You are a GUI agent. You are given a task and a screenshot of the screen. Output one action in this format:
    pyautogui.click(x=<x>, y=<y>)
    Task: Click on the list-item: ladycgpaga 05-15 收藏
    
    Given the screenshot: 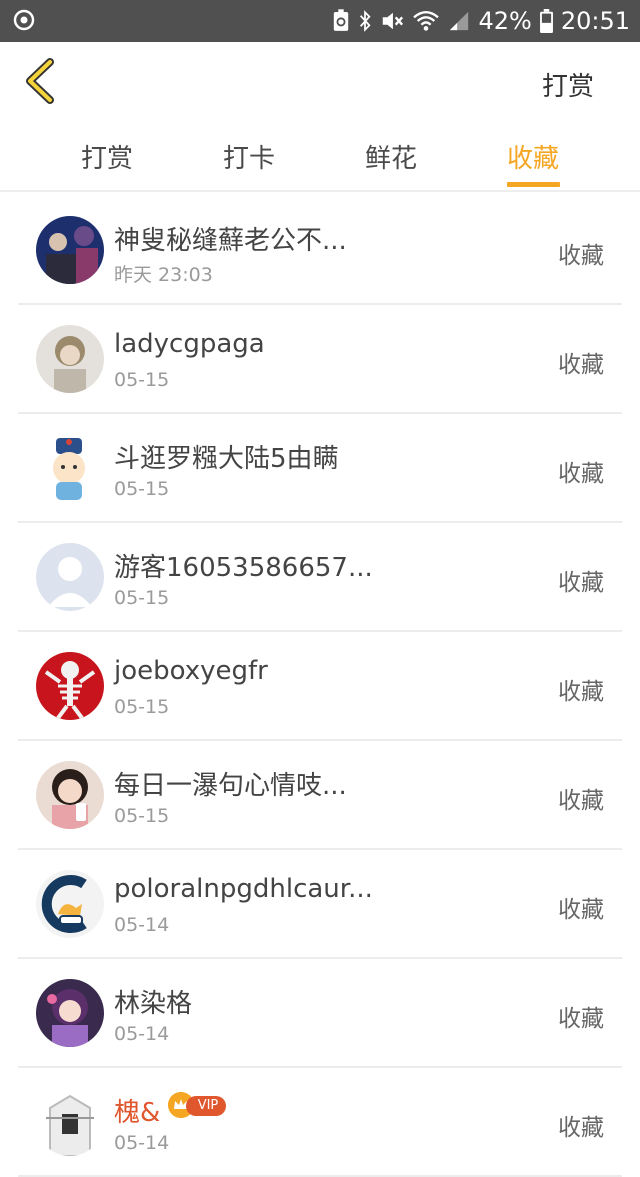 What is the action you would take?
    pyautogui.click(x=320, y=359)
    